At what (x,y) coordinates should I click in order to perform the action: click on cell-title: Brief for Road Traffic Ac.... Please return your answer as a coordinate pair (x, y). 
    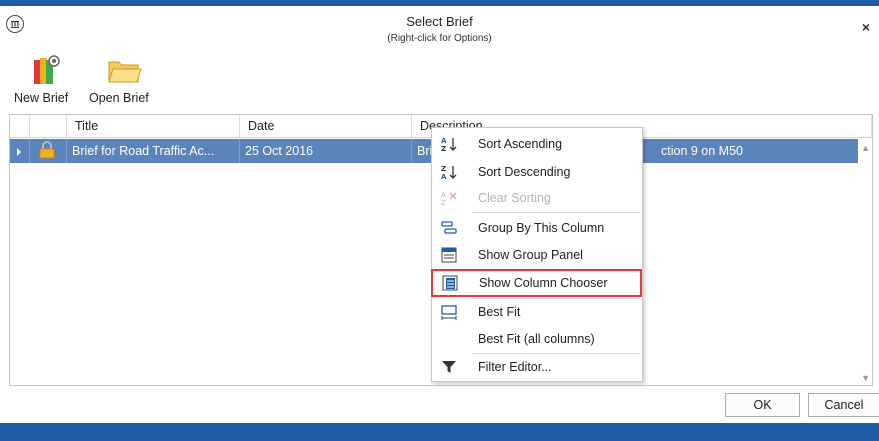
    Looking at the image, I should click on (153, 151).